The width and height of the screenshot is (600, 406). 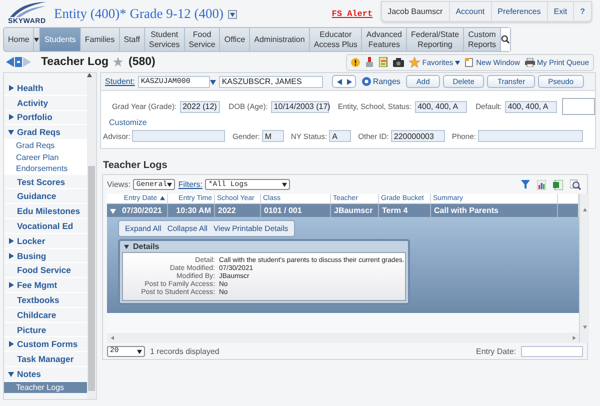 What do you see at coordinates (18, 62) in the screenshot?
I see `menu-icon` at bounding box center [18, 62].